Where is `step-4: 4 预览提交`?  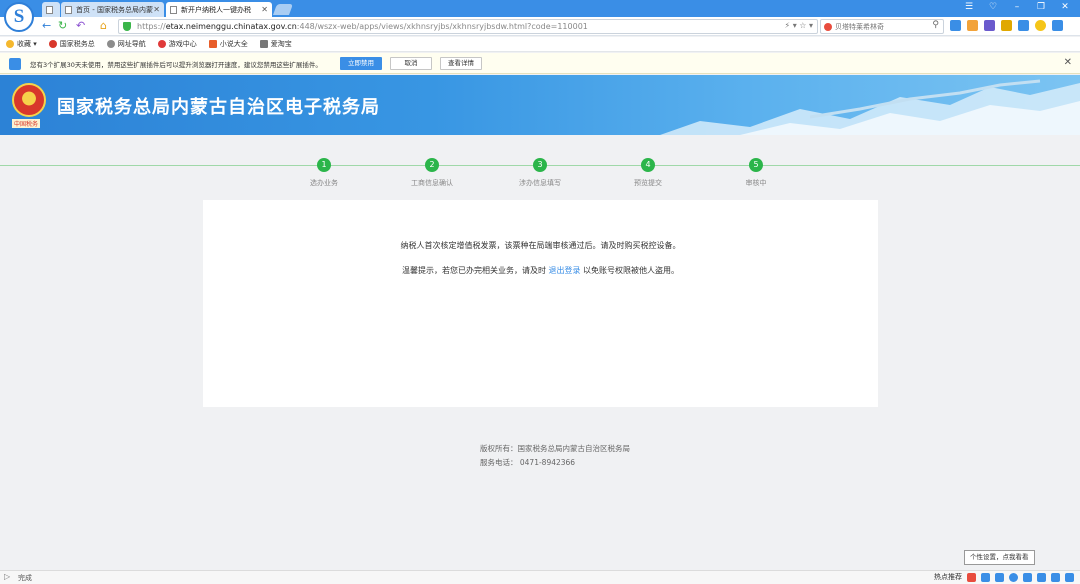
step-4: 4 预览提交 is located at coordinates (648, 173).